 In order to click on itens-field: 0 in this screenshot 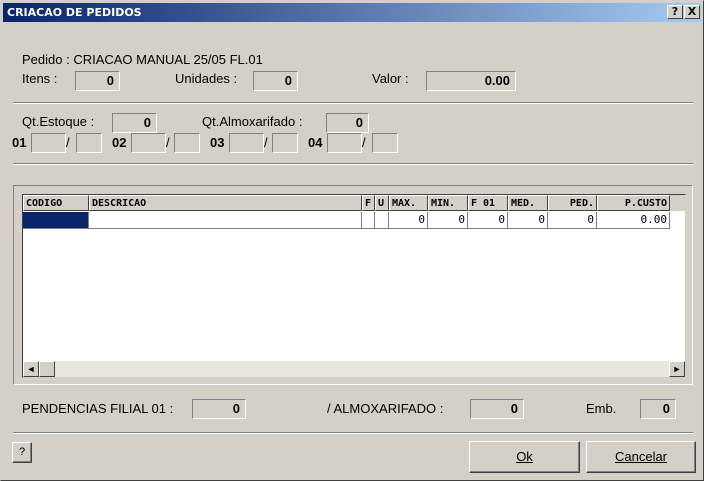, I will do `click(97, 81)`.